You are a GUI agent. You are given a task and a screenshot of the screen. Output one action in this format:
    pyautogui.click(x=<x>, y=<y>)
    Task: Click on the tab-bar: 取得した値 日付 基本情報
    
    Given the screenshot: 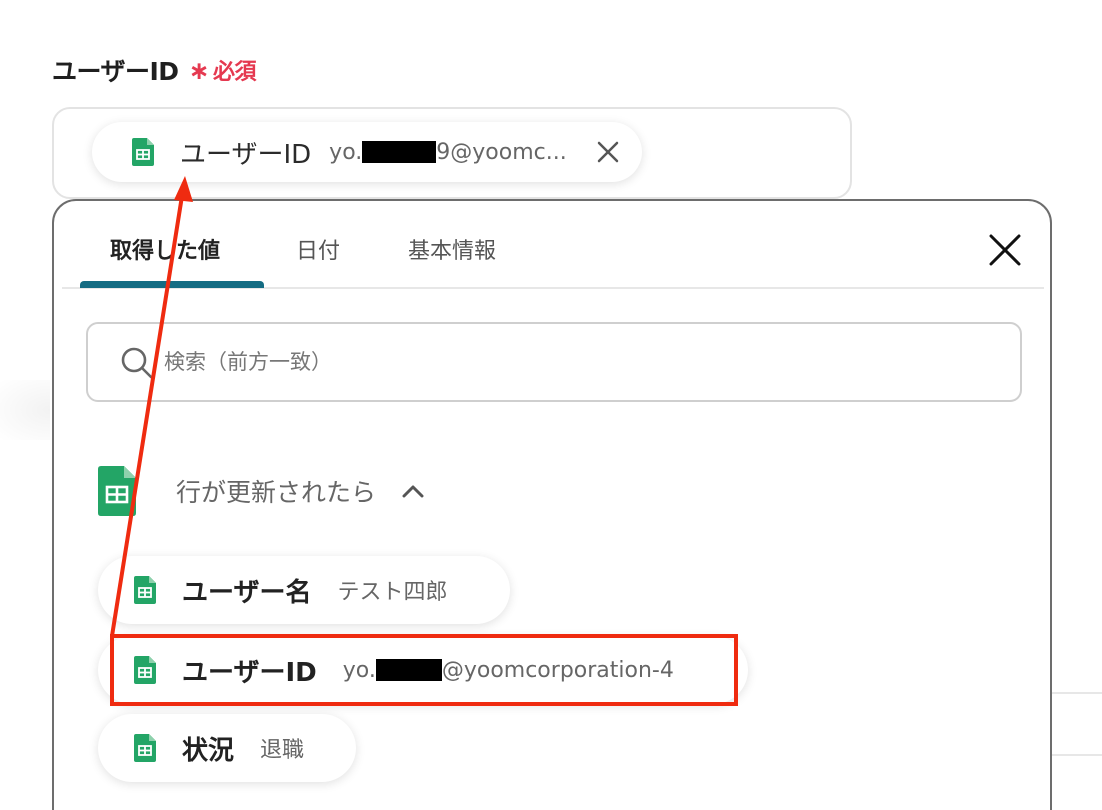 What is the action you would take?
    pyautogui.click(x=553, y=245)
    